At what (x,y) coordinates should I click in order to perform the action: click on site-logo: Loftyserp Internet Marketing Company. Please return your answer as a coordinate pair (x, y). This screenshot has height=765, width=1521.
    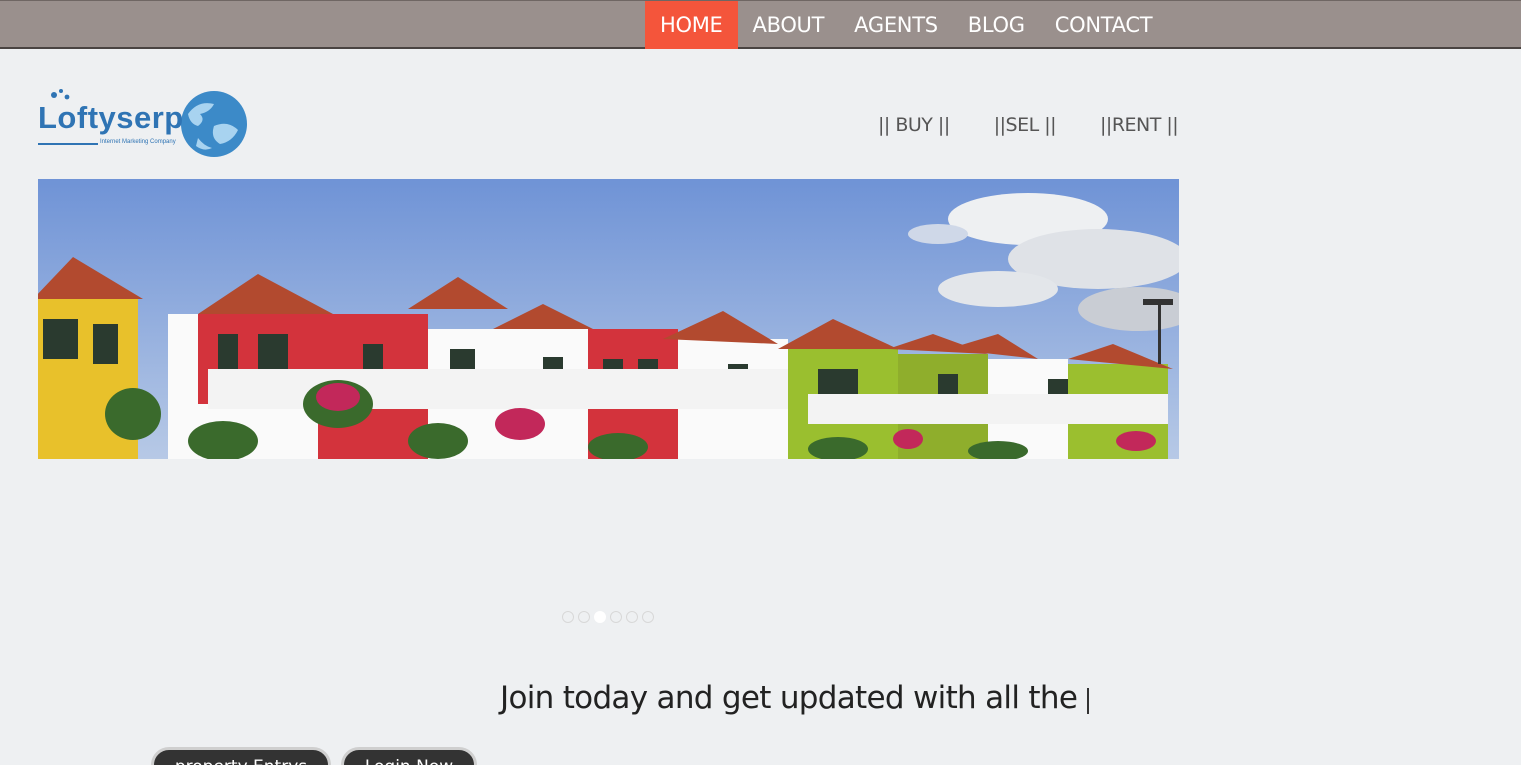
    Looking at the image, I should click on (143, 124).